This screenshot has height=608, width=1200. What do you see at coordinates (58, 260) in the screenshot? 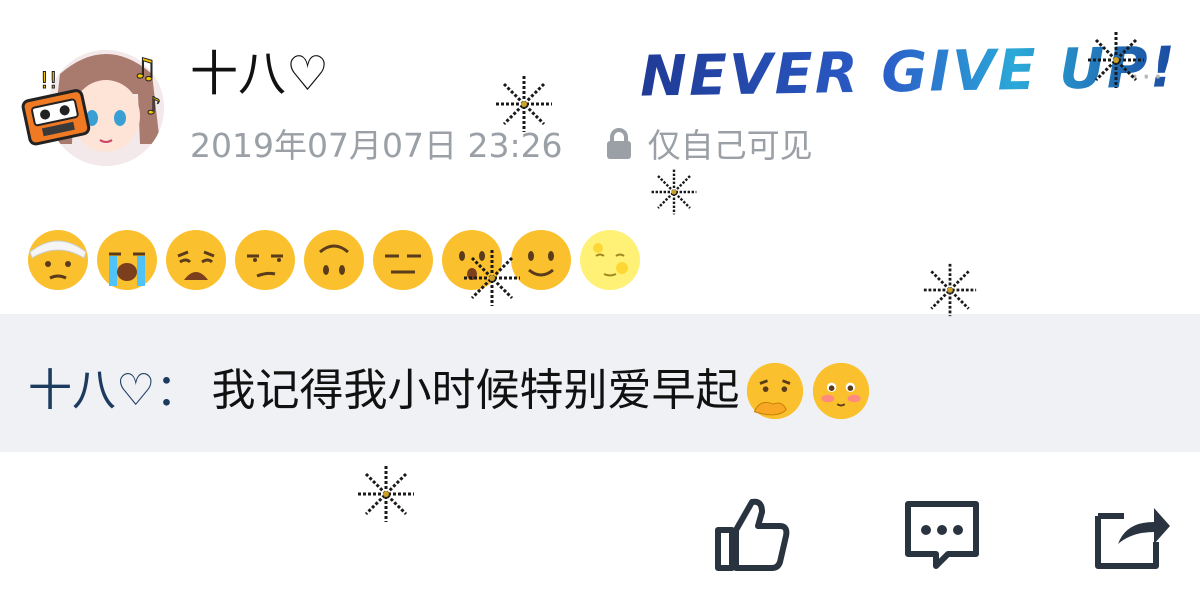
I see `head-bandage-face-icon` at bounding box center [58, 260].